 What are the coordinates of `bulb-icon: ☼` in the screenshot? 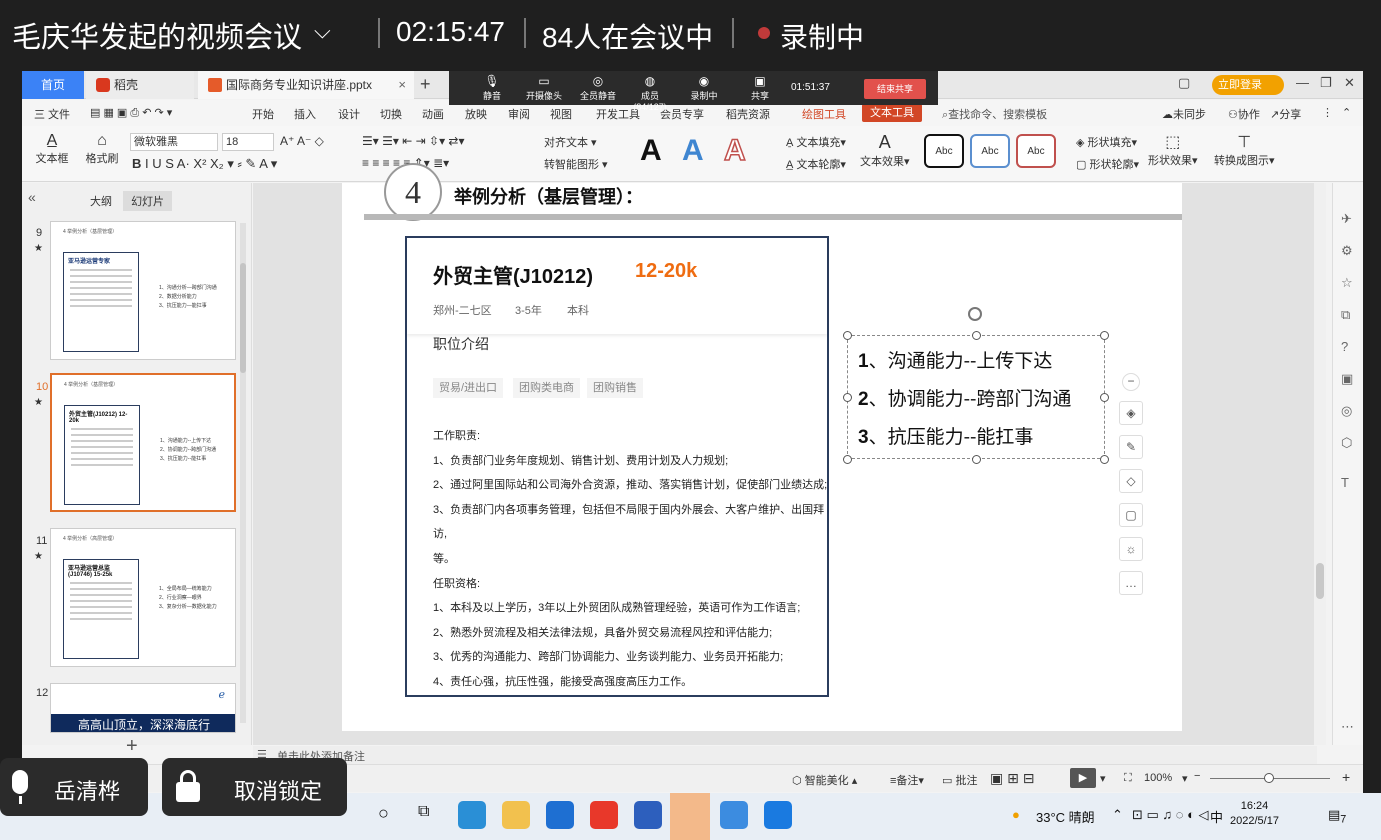 It's located at (1131, 549).